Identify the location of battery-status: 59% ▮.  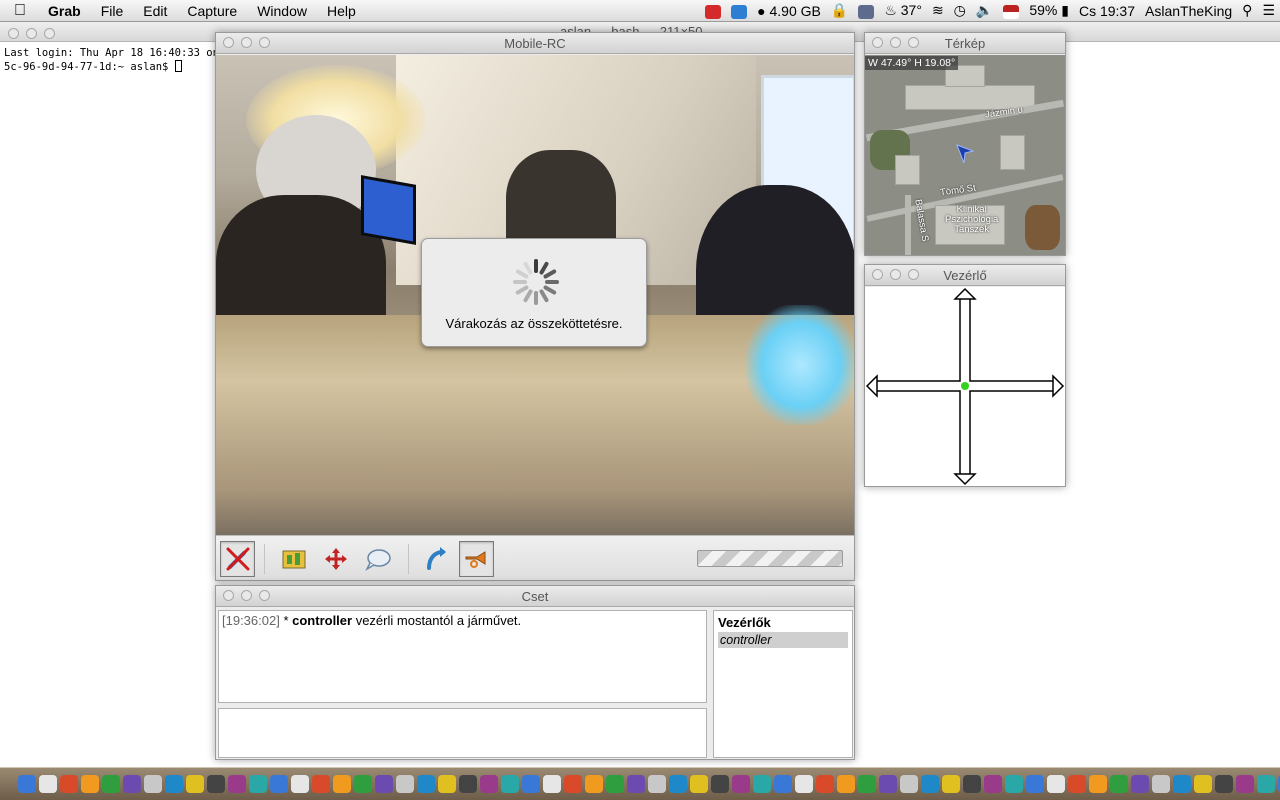
(1049, 10).